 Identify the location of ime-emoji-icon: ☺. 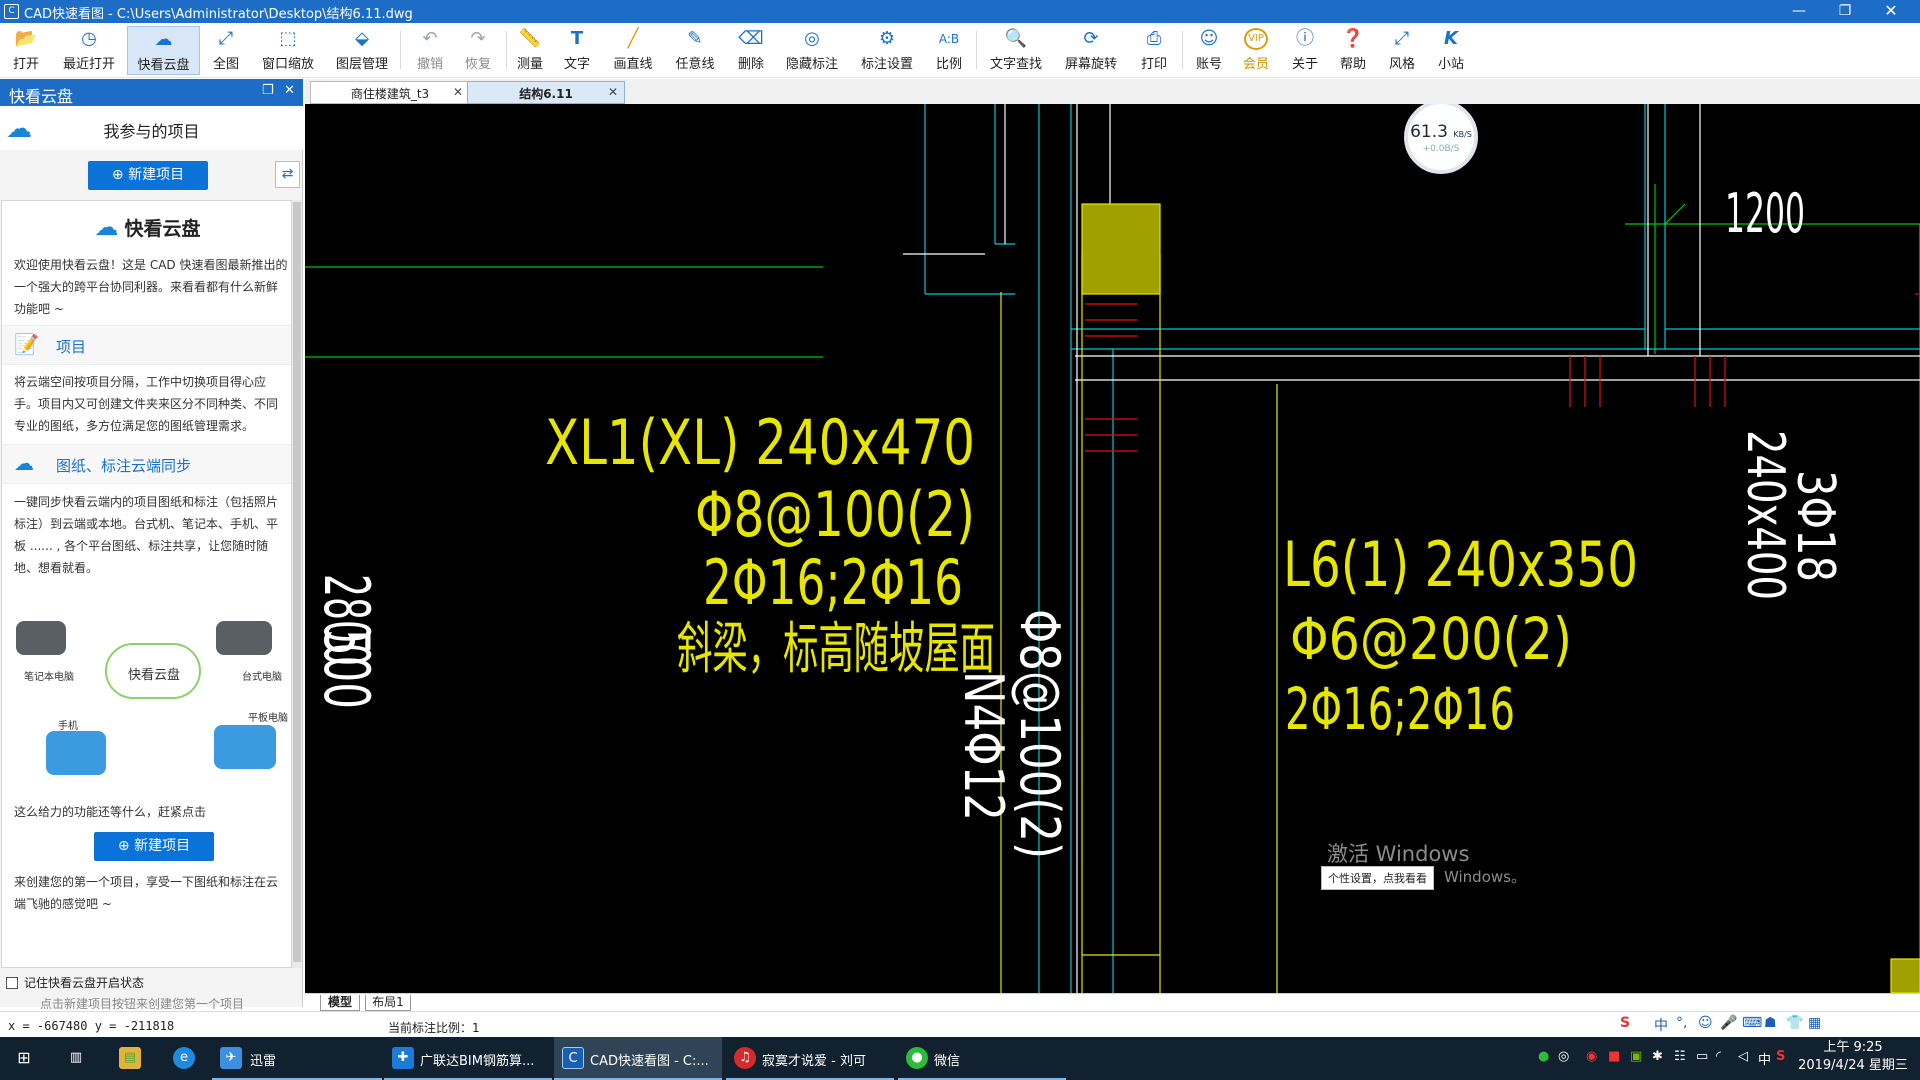
(1705, 1023).